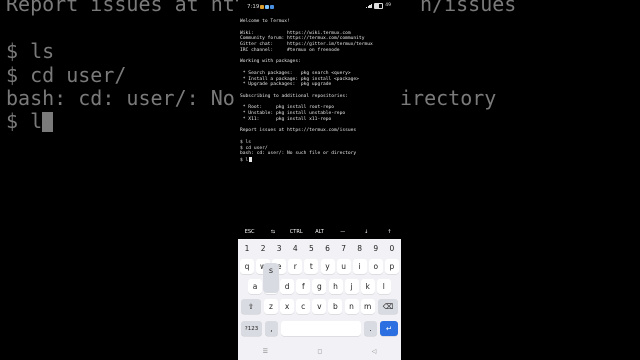 The image size is (640, 360). What do you see at coordinates (271, 306) in the screenshot?
I see `key-z: z` at bounding box center [271, 306].